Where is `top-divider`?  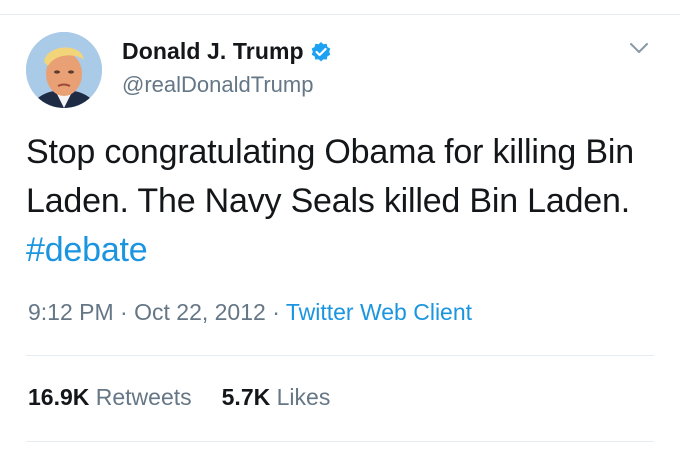 top-divider is located at coordinates (340, 14).